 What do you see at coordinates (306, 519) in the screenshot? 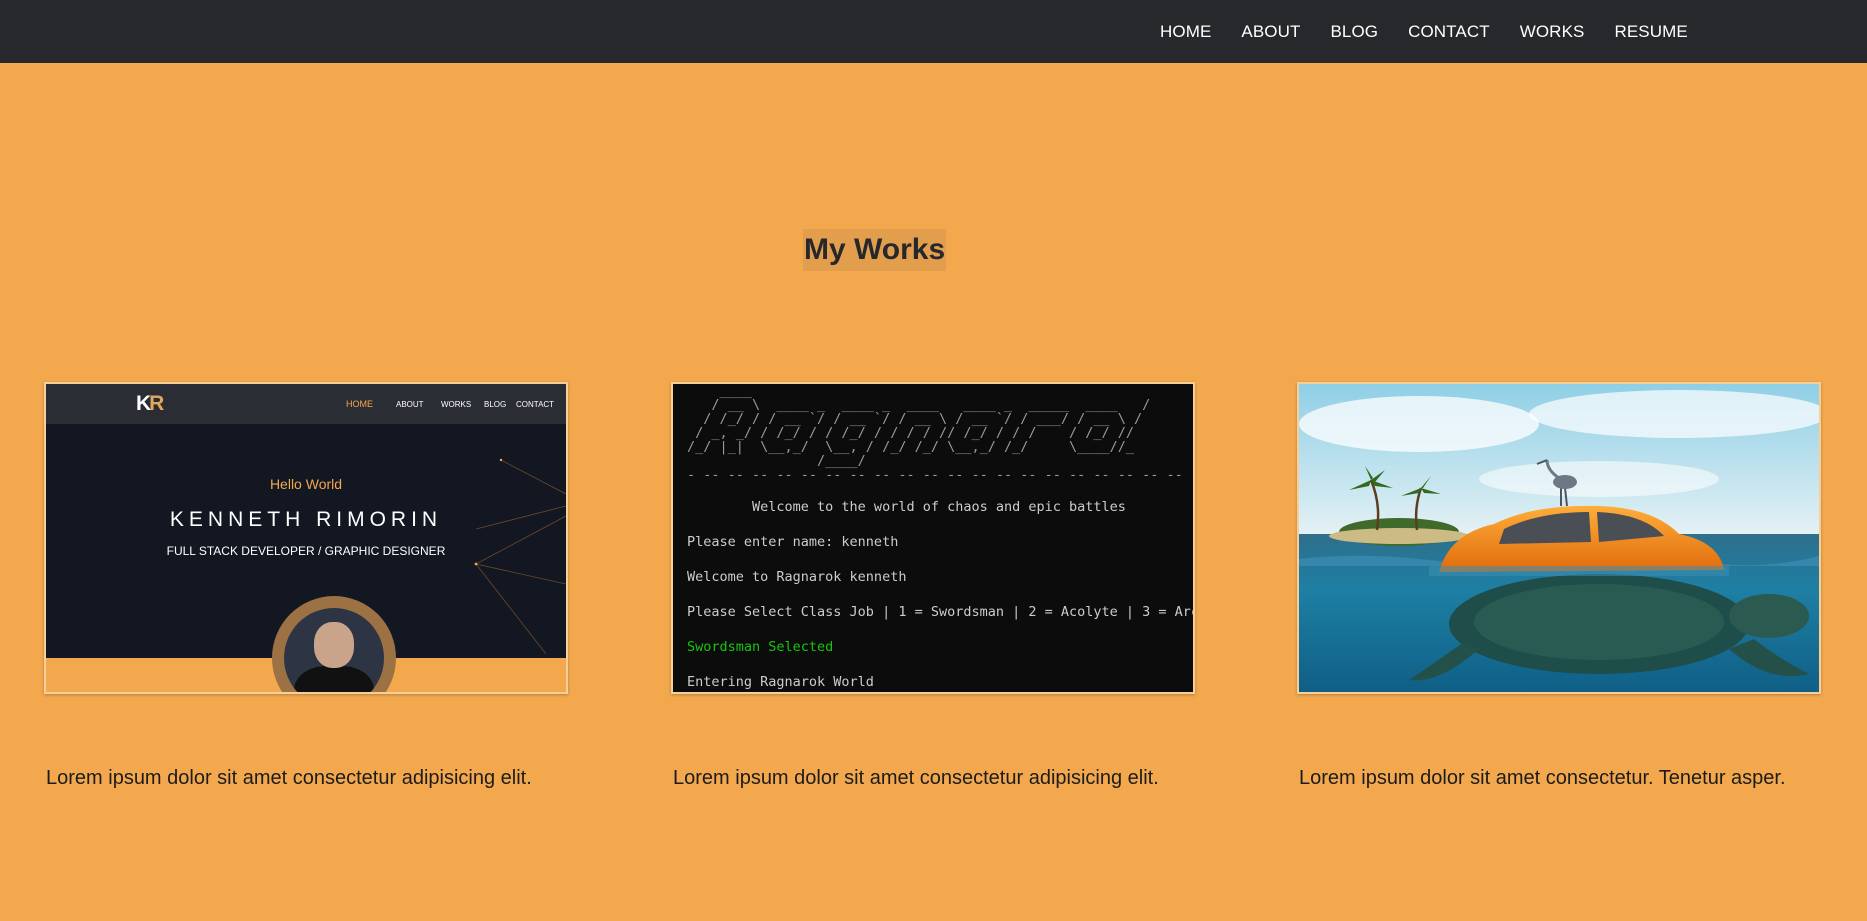
I see `screenshot-name: KENNETH RIMORIN` at bounding box center [306, 519].